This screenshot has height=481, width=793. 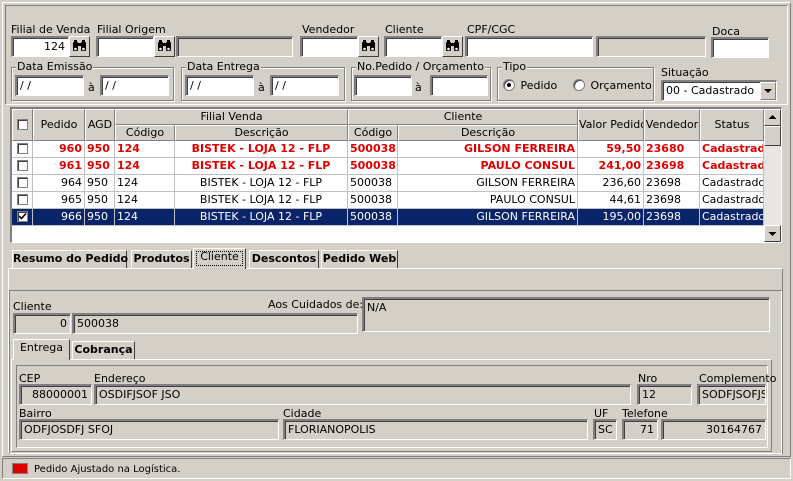 What do you see at coordinates (713, 429) in the screenshot?
I see `telefone-field: 30164767` at bounding box center [713, 429].